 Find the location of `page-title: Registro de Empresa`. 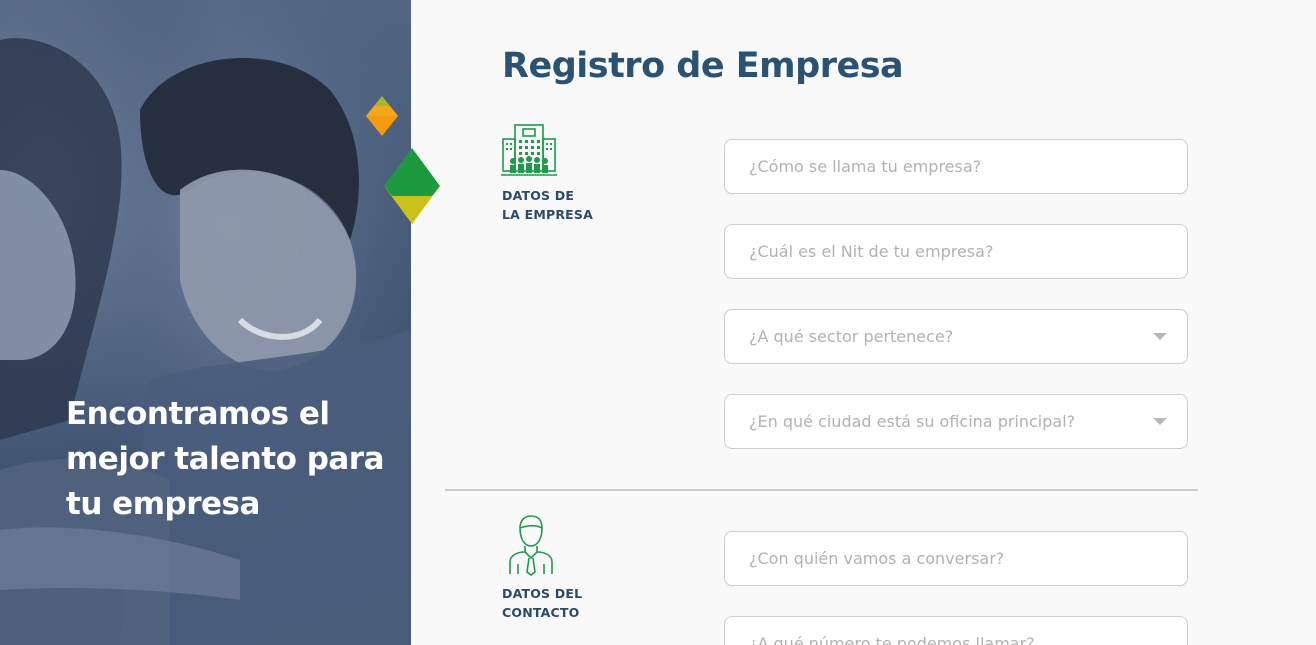

page-title: Registro de Empresa is located at coordinates (703, 66).